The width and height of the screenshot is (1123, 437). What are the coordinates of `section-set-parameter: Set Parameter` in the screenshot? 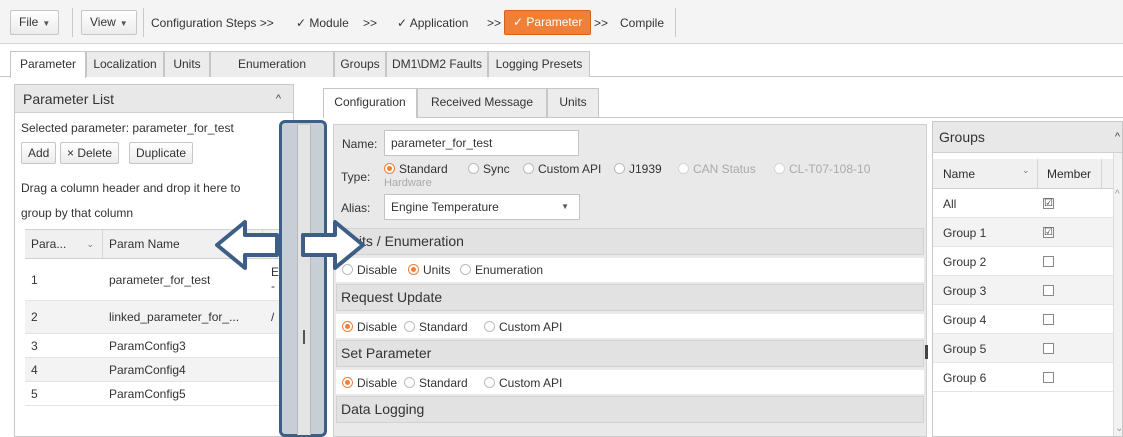 It's located at (630, 353).